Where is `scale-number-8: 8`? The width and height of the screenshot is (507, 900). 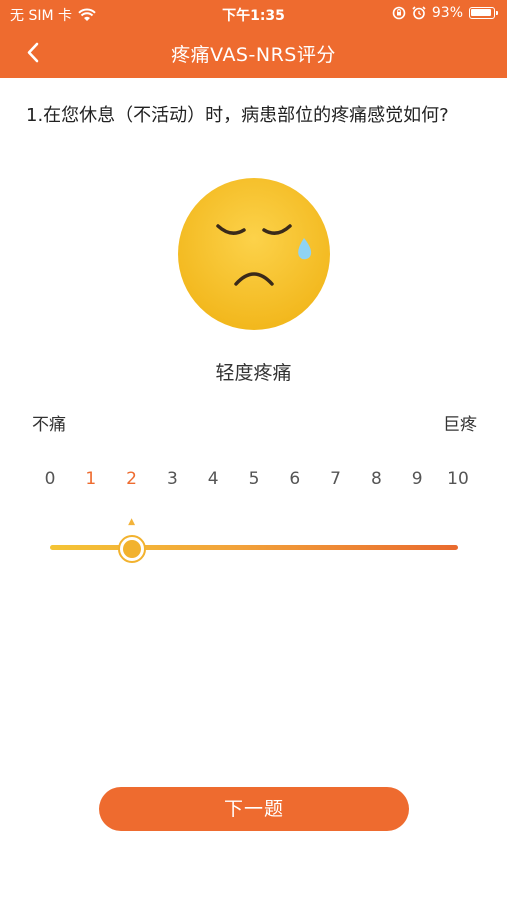 scale-number-8: 8 is located at coordinates (376, 479).